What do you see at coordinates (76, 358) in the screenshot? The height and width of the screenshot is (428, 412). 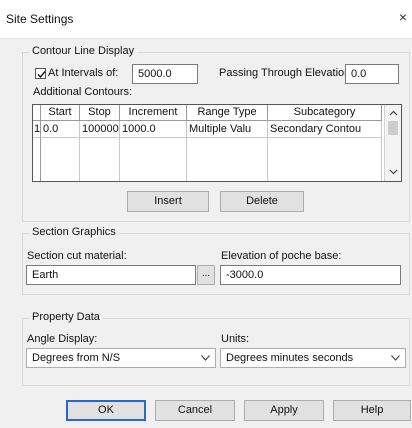 I see `angle-display-value: Degrees from N/S` at bounding box center [76, 358].